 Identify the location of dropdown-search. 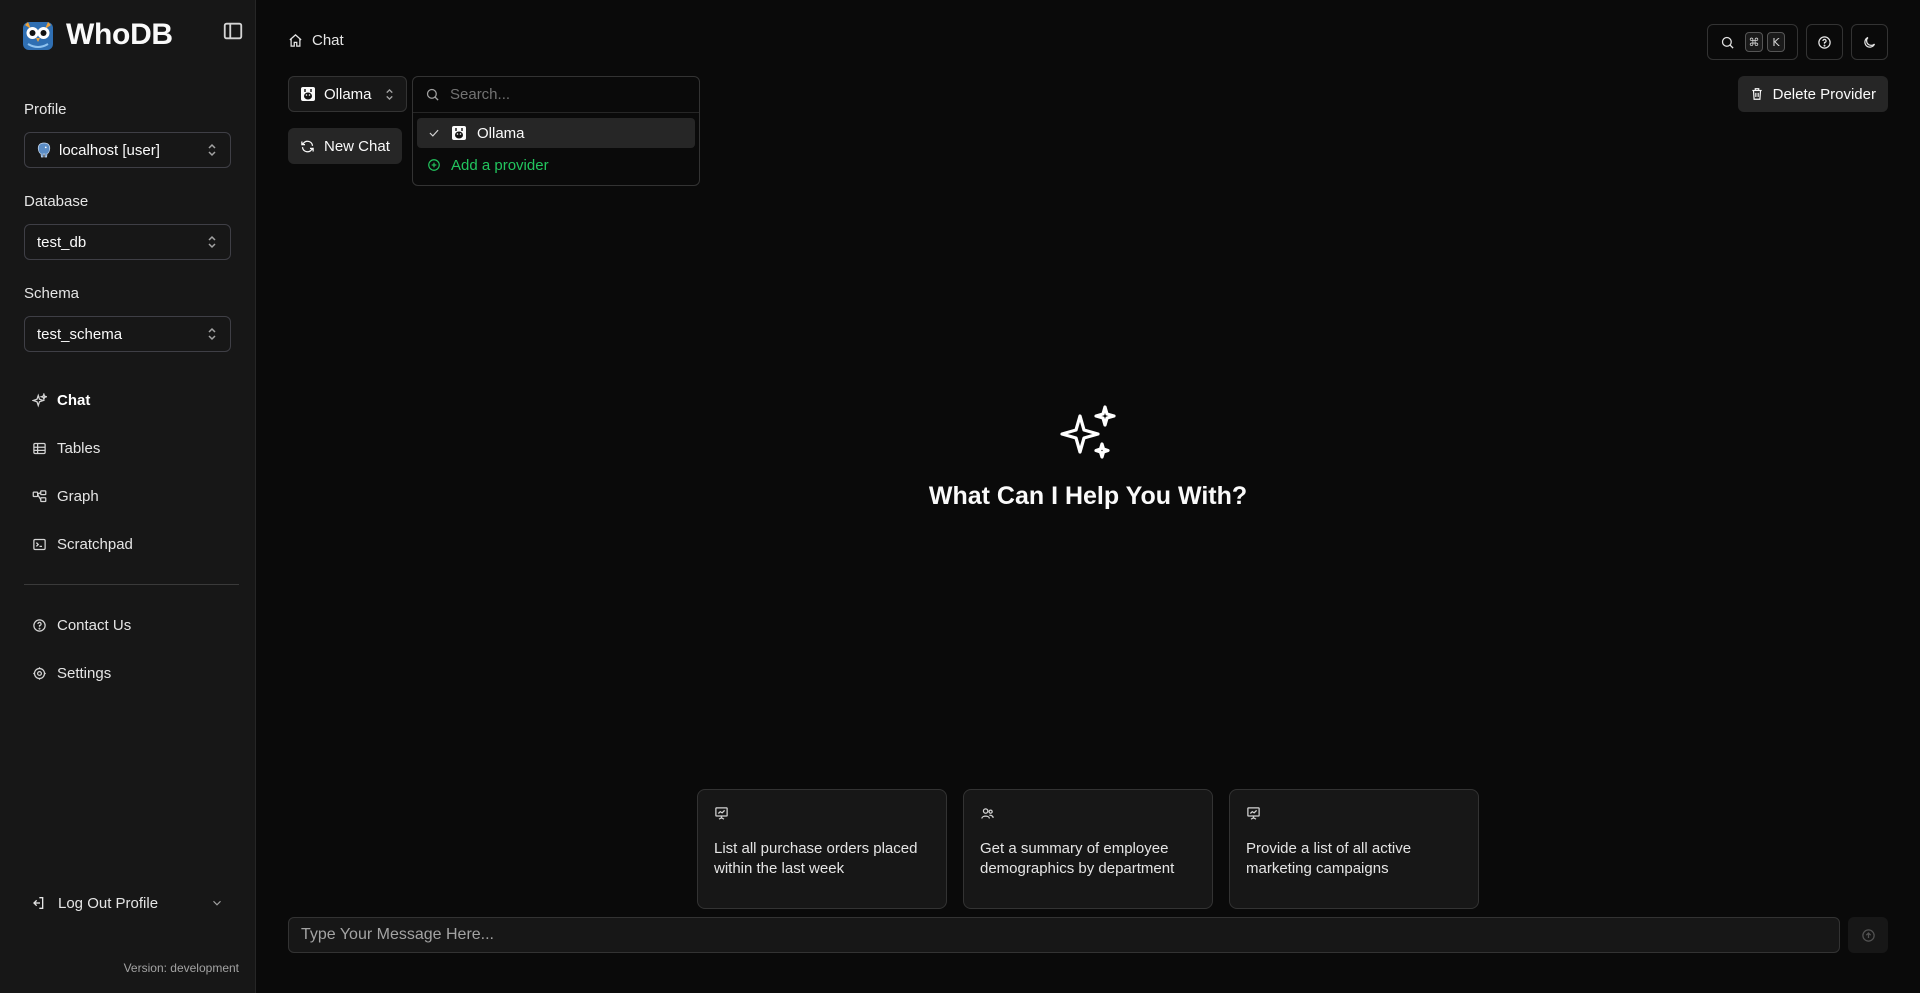
(556, 95).